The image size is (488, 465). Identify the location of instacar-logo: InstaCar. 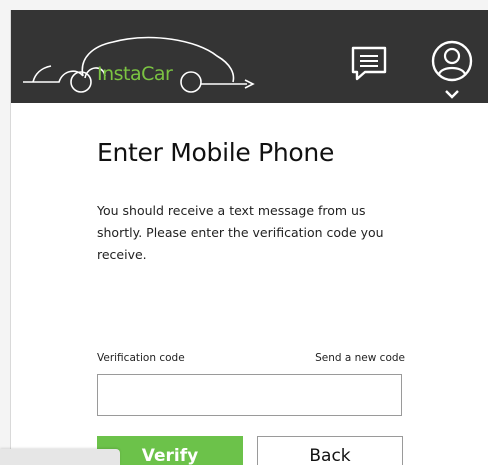
(141, 58).